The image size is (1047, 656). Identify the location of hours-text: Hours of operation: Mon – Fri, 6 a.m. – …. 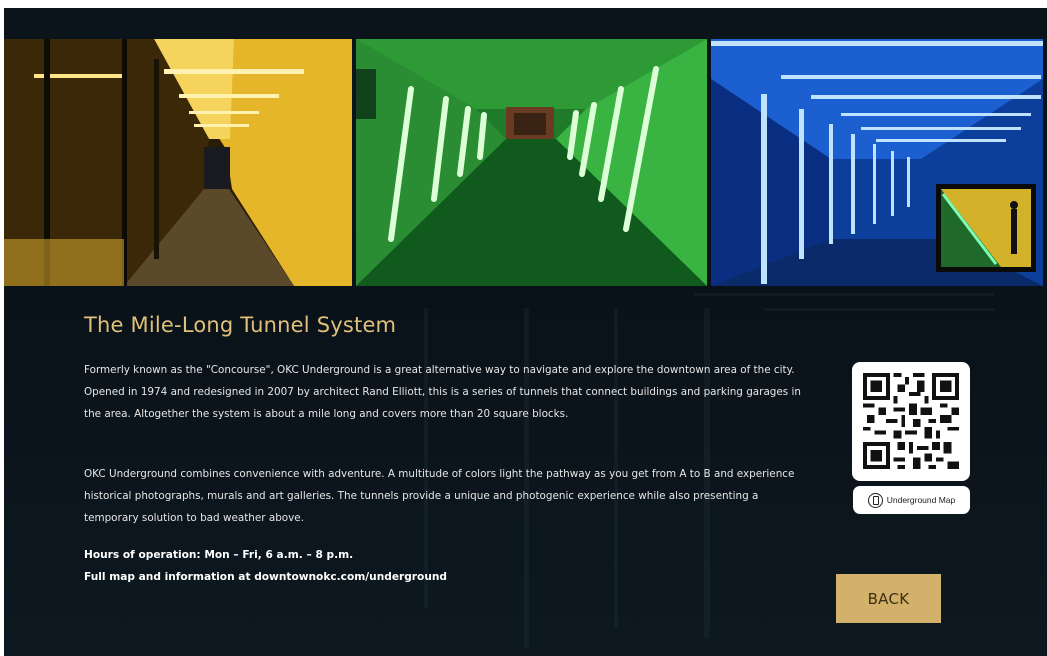
(219, 555).